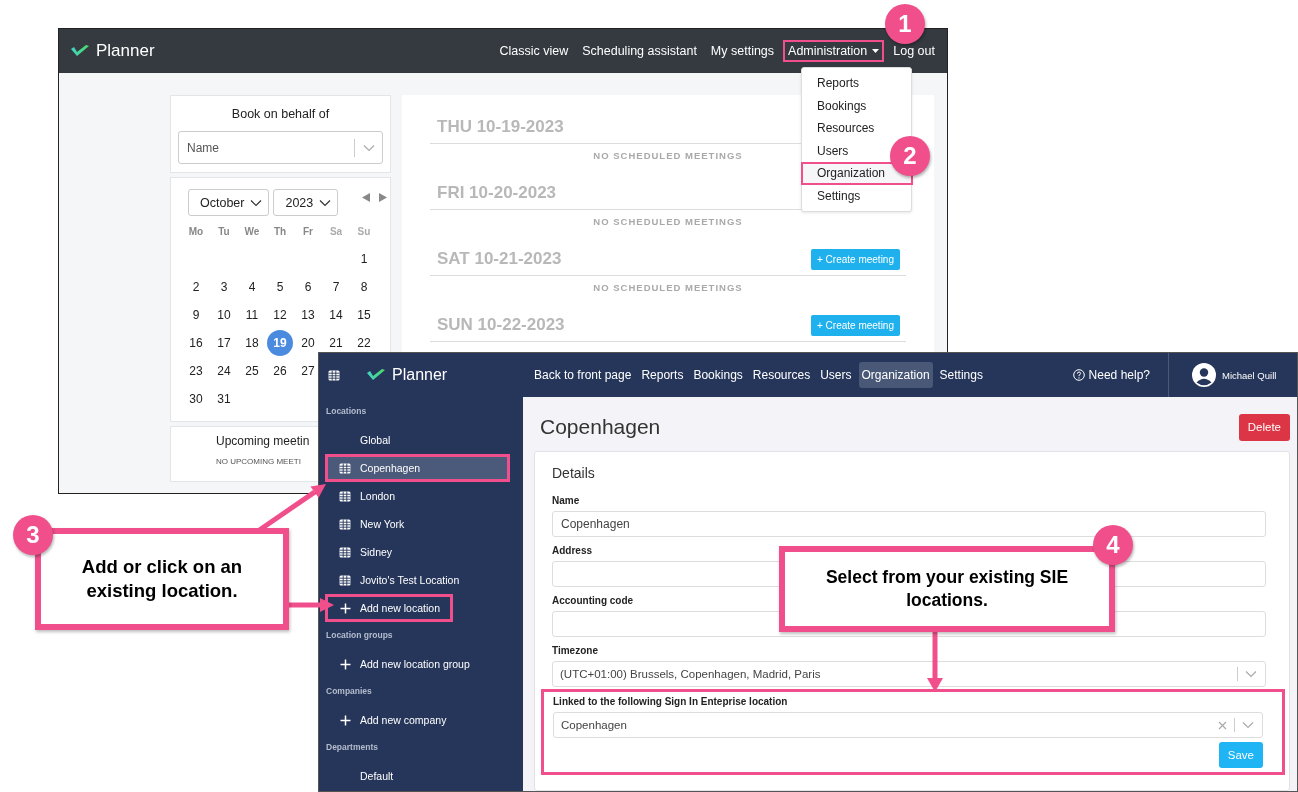 This screenshot has width=1298, height=792. Describe the element at coordinates (399, 580) in the screenshot. I see `sidebar-item: Jovito's Test Location` at that location.